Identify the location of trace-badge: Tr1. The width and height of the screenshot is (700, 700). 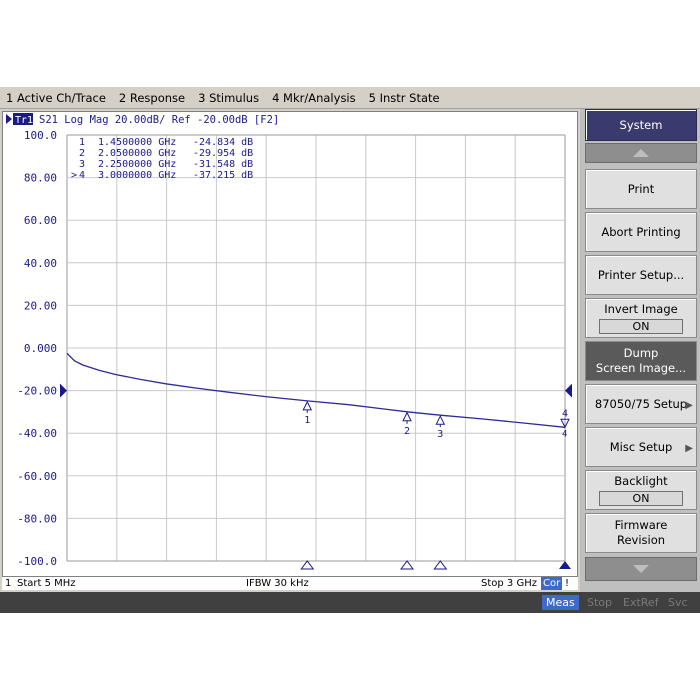
(24, 120).